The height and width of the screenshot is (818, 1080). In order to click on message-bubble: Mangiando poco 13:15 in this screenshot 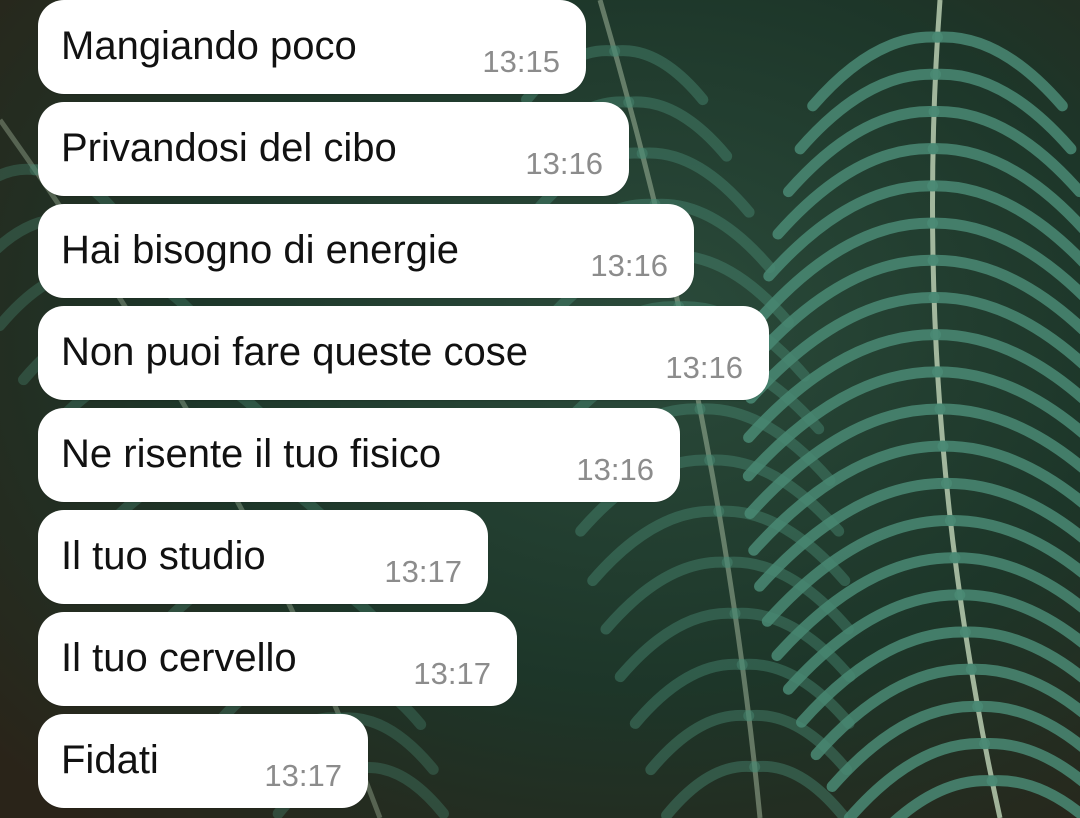, I will do `click(312, 47)`.